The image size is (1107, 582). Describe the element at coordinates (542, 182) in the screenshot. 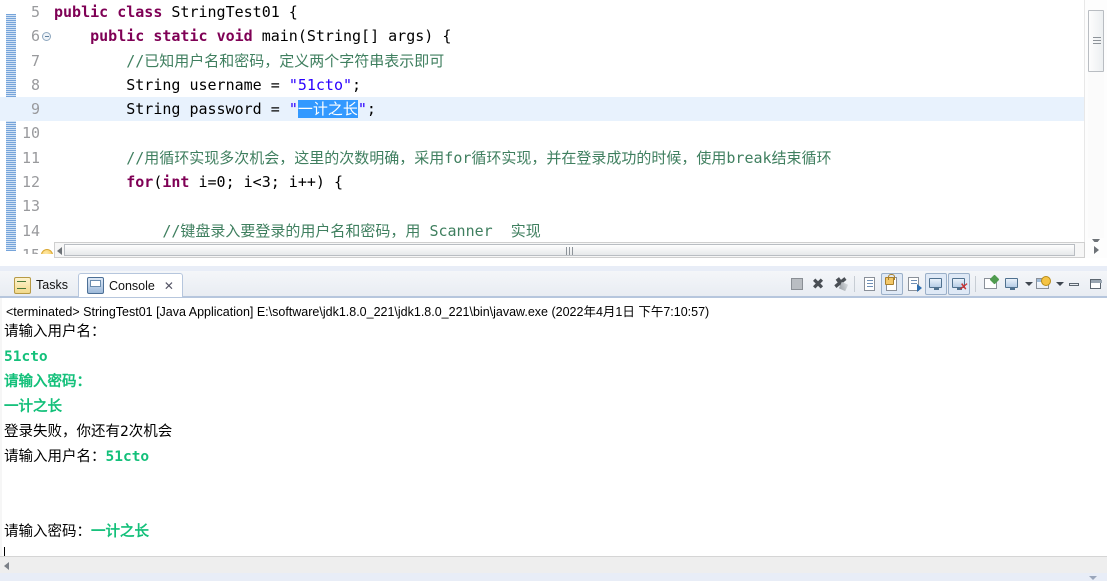

I see `code-line: 12 for(int i=0; i<3; i++) {` at that location.